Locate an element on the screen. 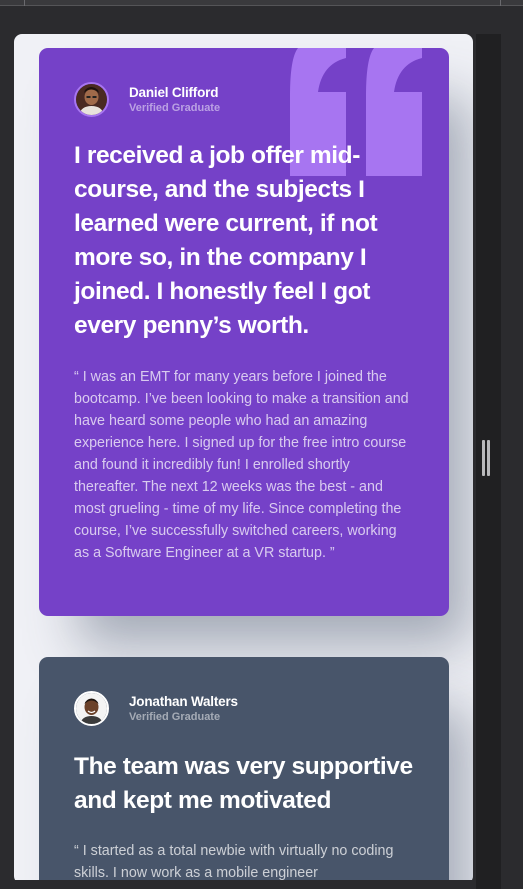 Image resolution: width=523 pixels, height=889 pixels. browser-top-bar is located at coordinates (261, 3).